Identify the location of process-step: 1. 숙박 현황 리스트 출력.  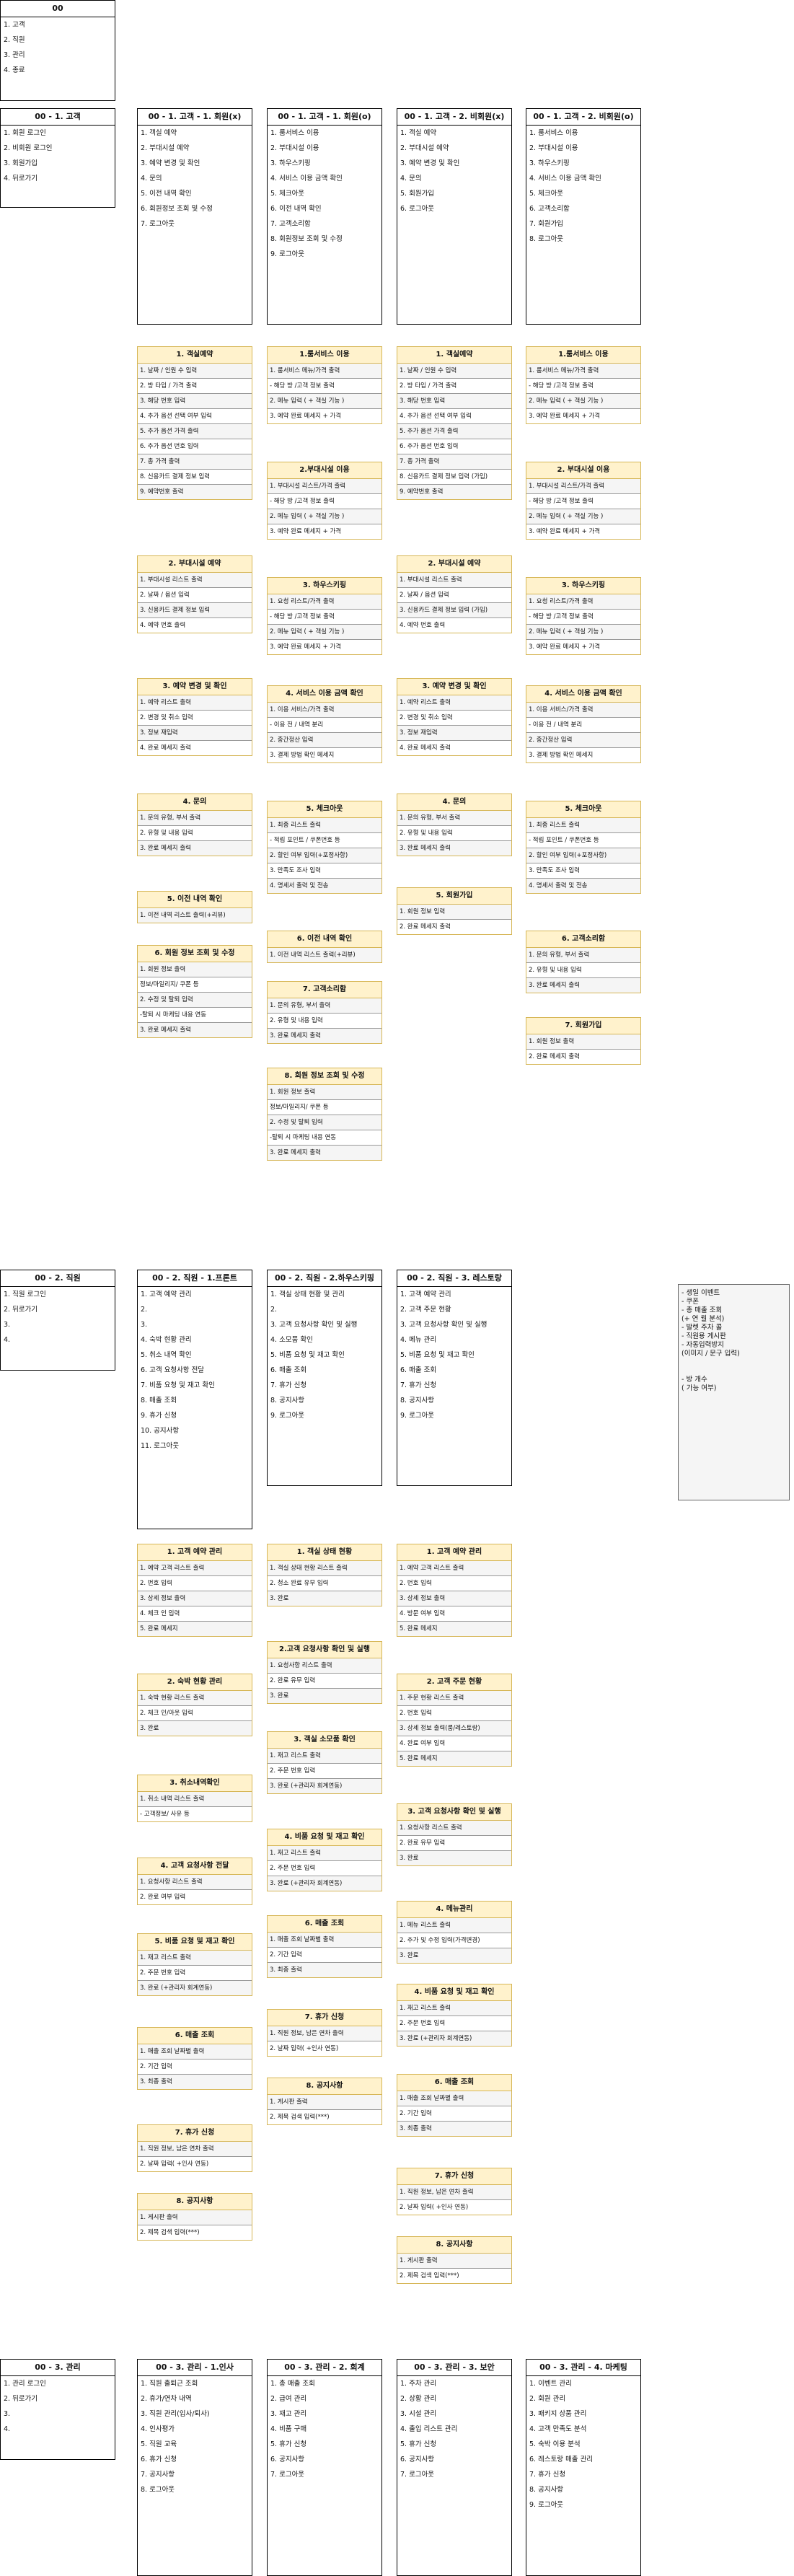
(195, 1698).